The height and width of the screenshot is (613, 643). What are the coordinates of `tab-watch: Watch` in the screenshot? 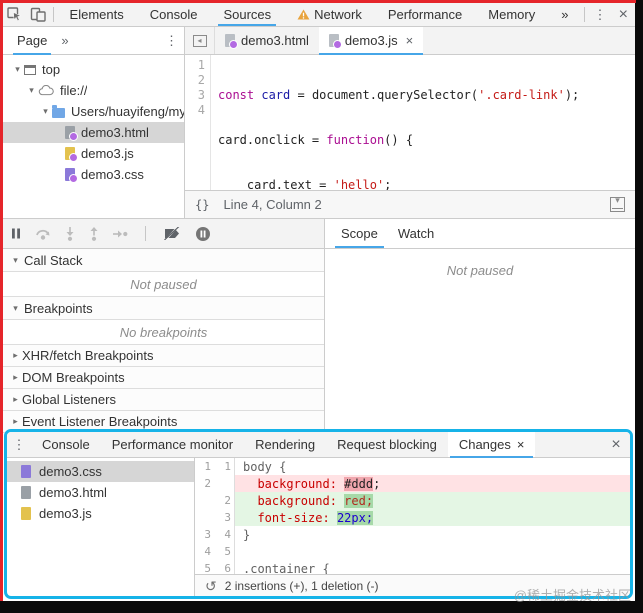 It's located at (416, 233).